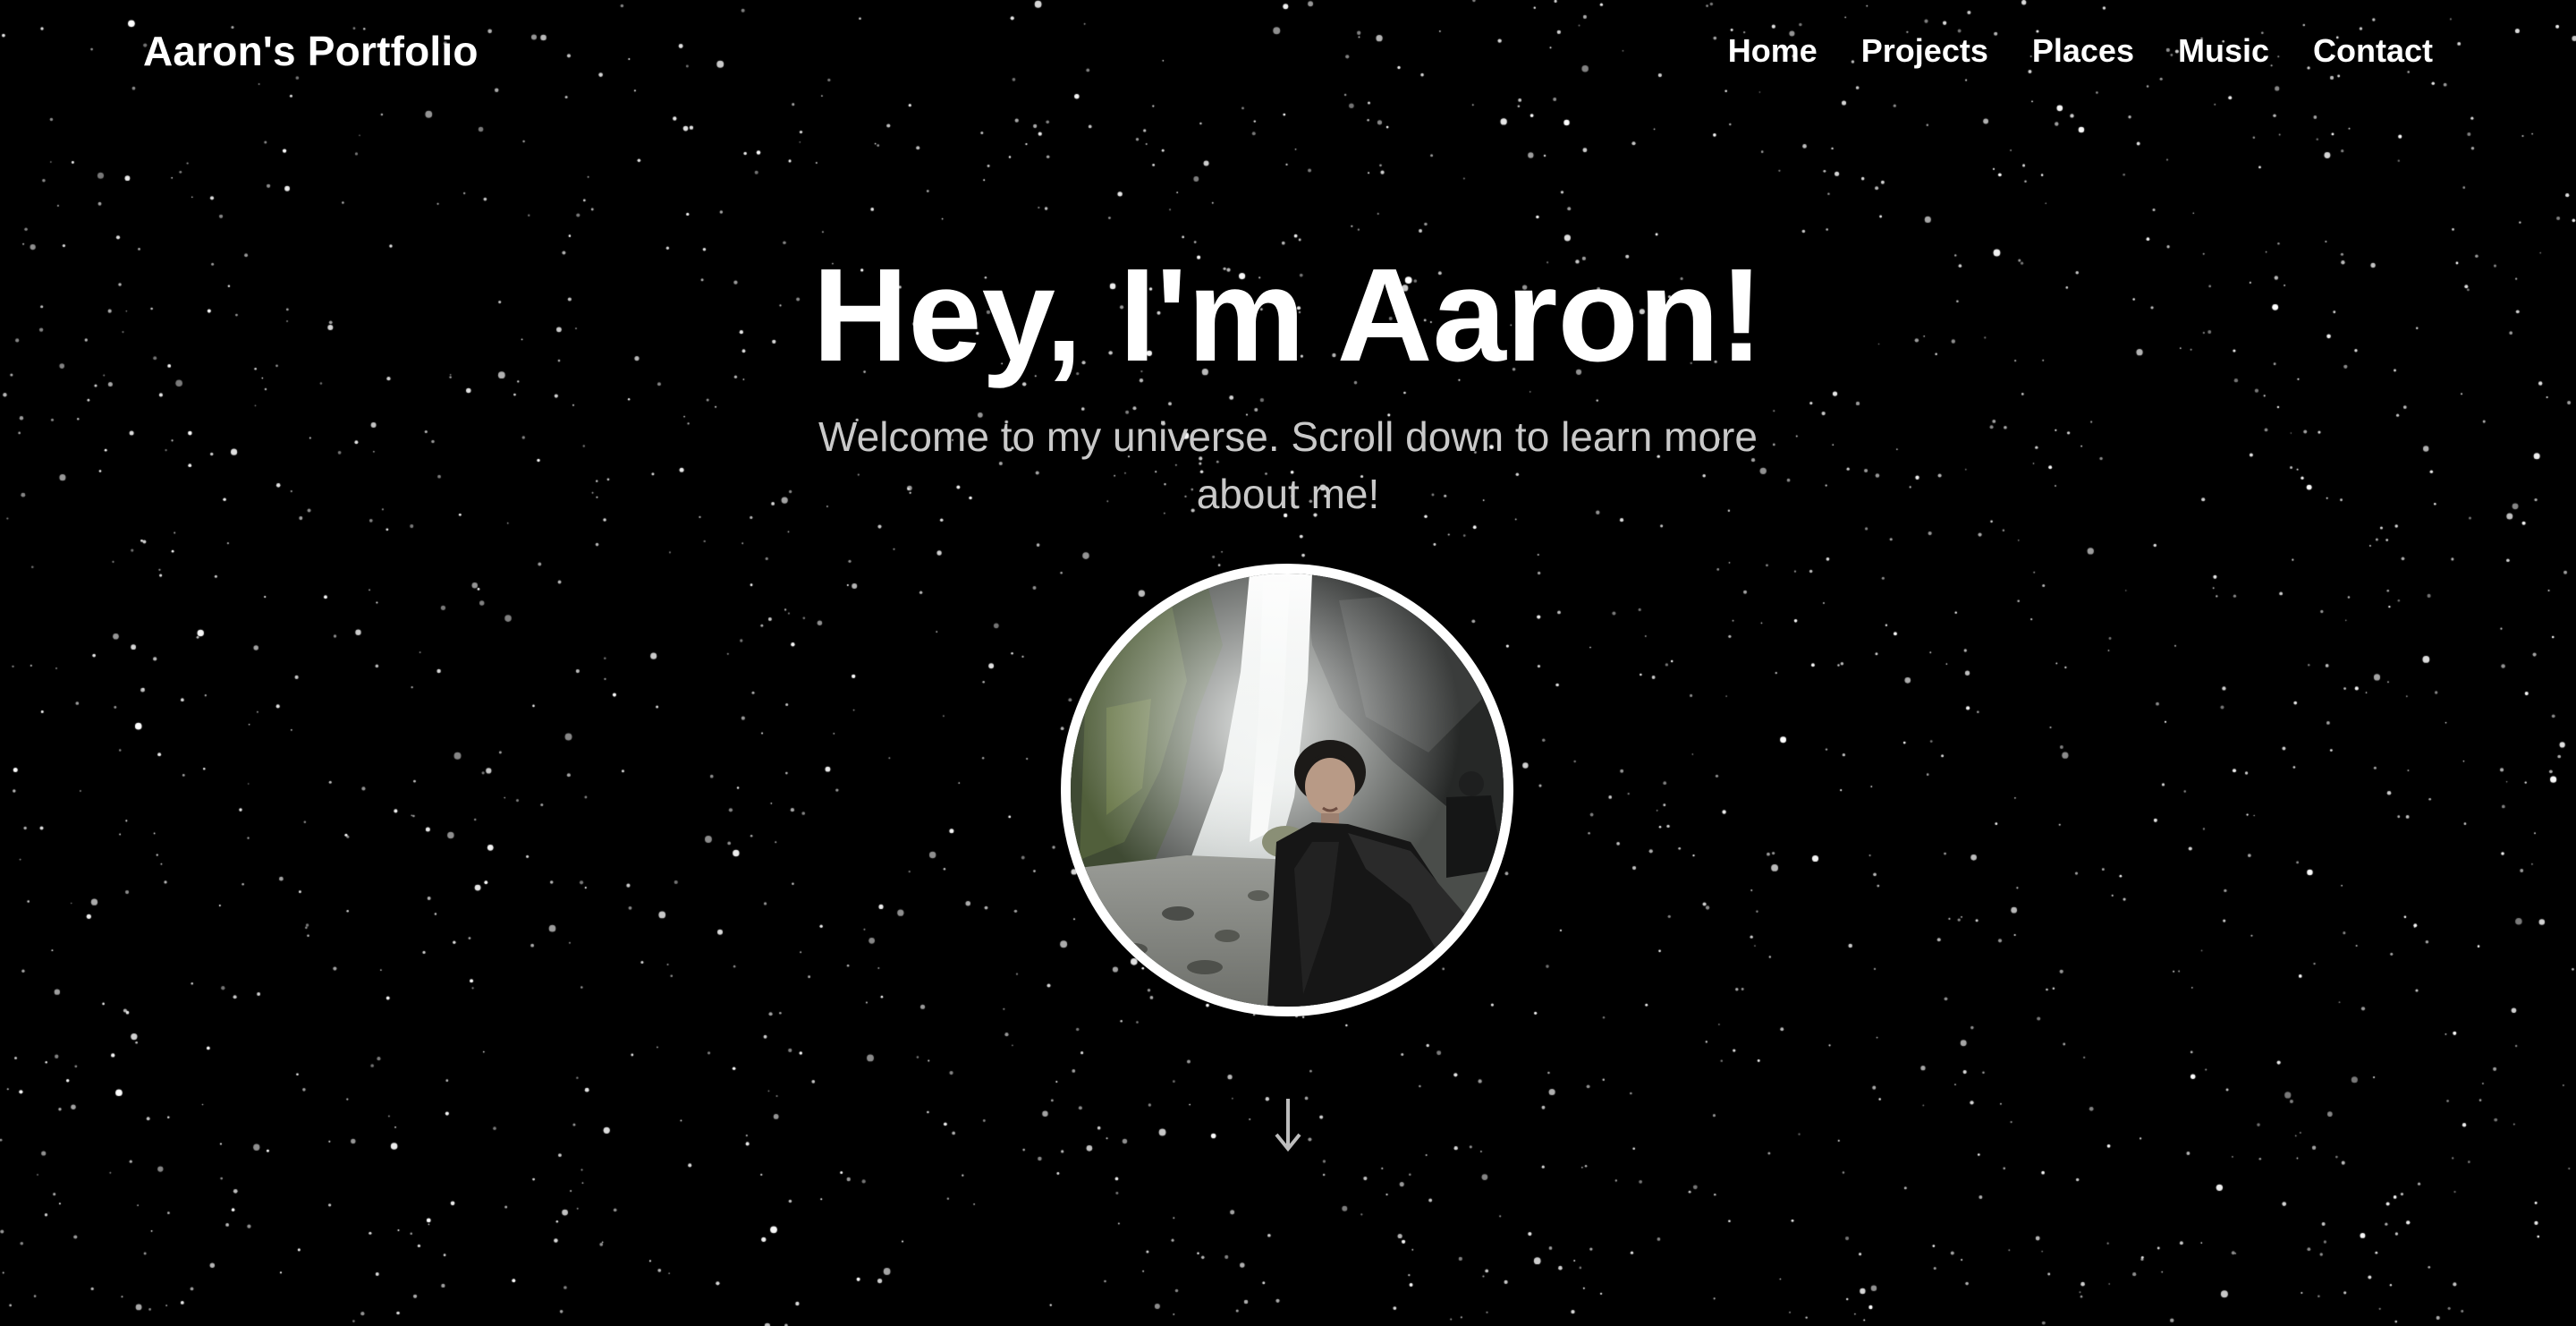  What do you see at coordinates (2223, 51) in the screenshot?
I see `nav-link-music: Music` at bounding box center [2223, 51].